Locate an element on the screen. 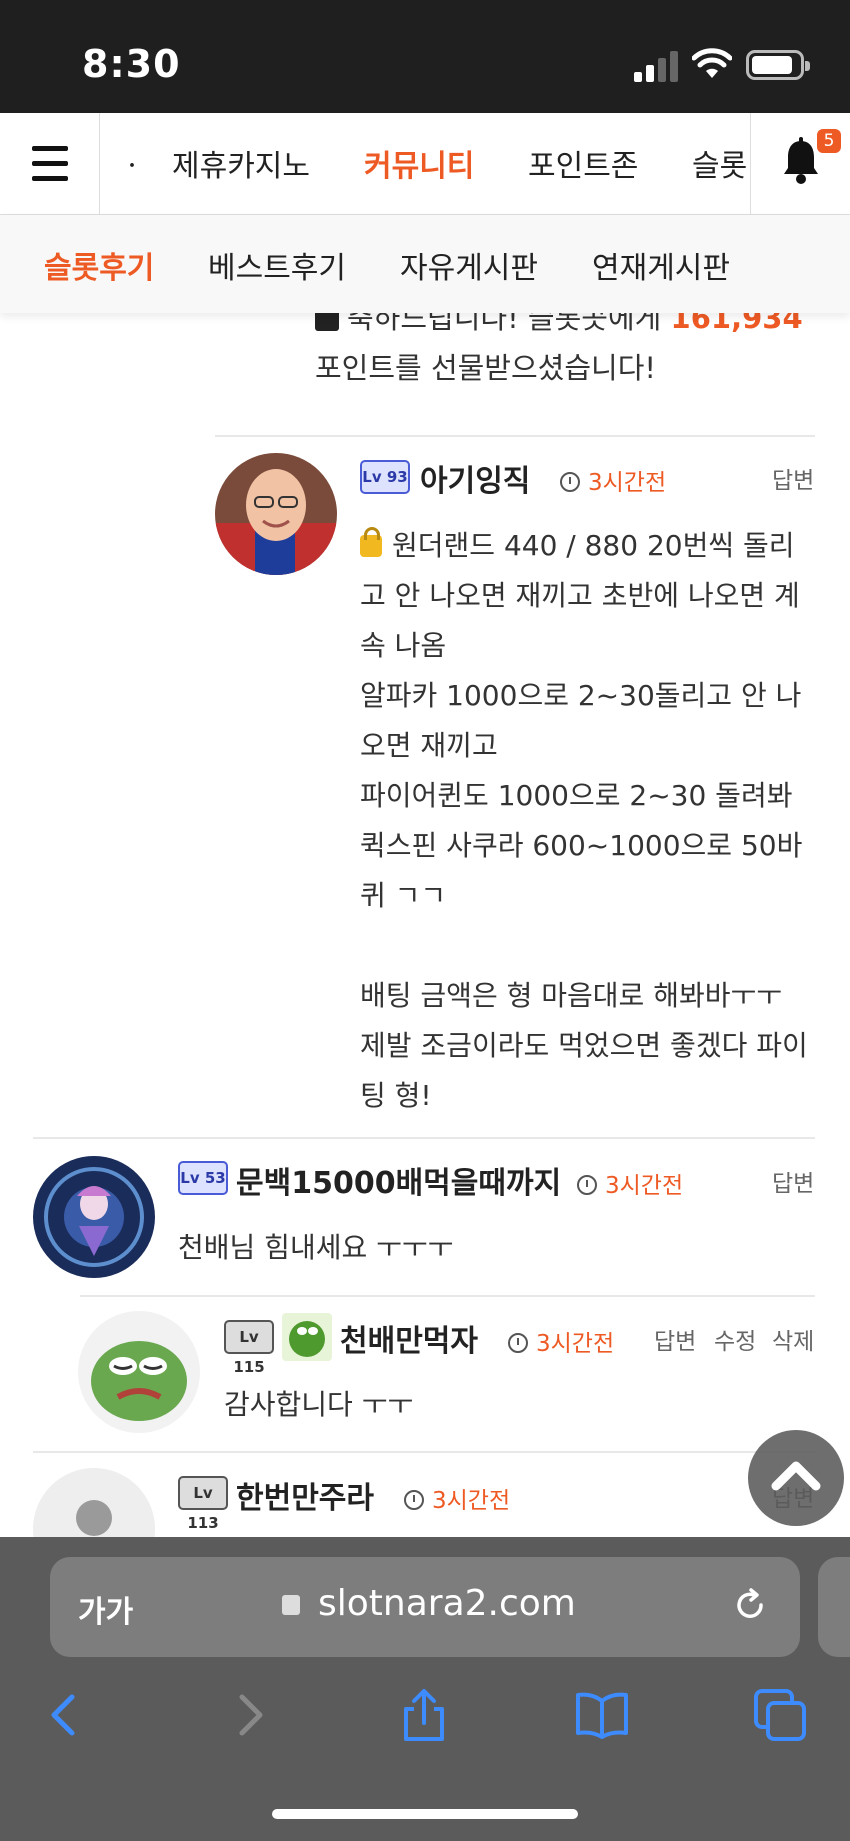 The width and height of the screenshot is (850, 1841). cellular-signal-icon is located at coordinates (657, 66).